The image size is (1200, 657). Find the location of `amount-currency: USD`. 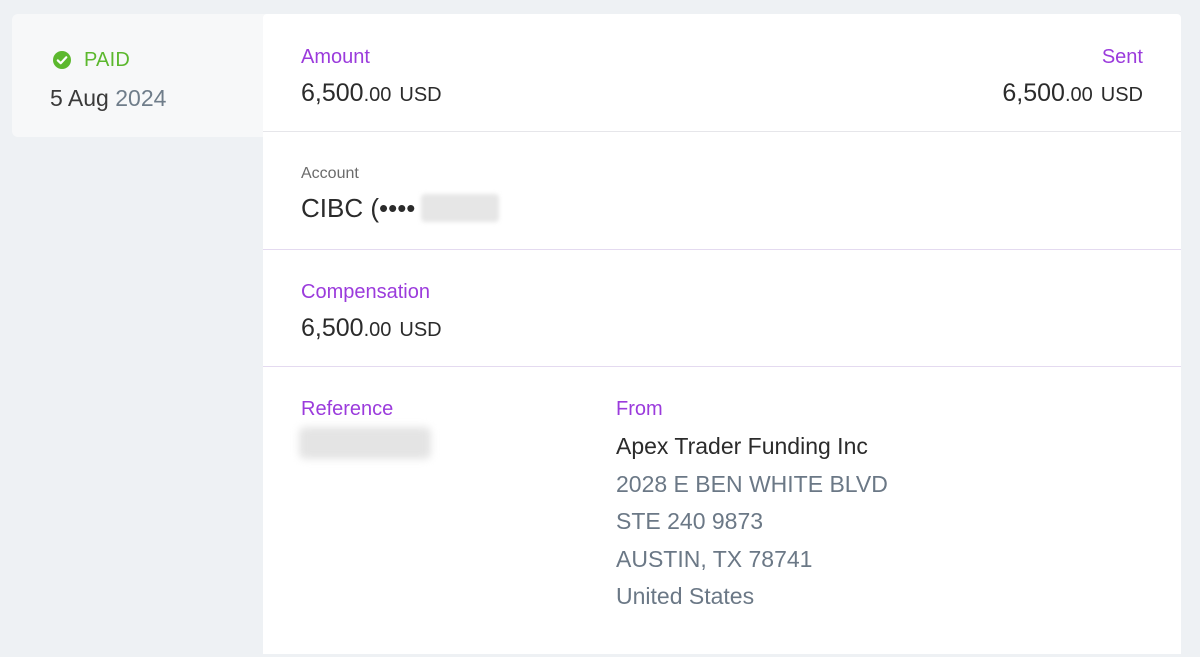

amount-currency: USD is located at coordinates (420, 95).